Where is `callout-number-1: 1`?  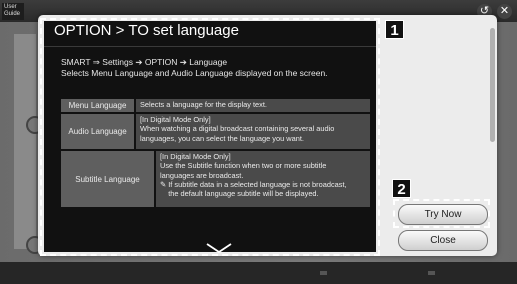
callout-number-1: 1 is located at coordinates (394, 29).